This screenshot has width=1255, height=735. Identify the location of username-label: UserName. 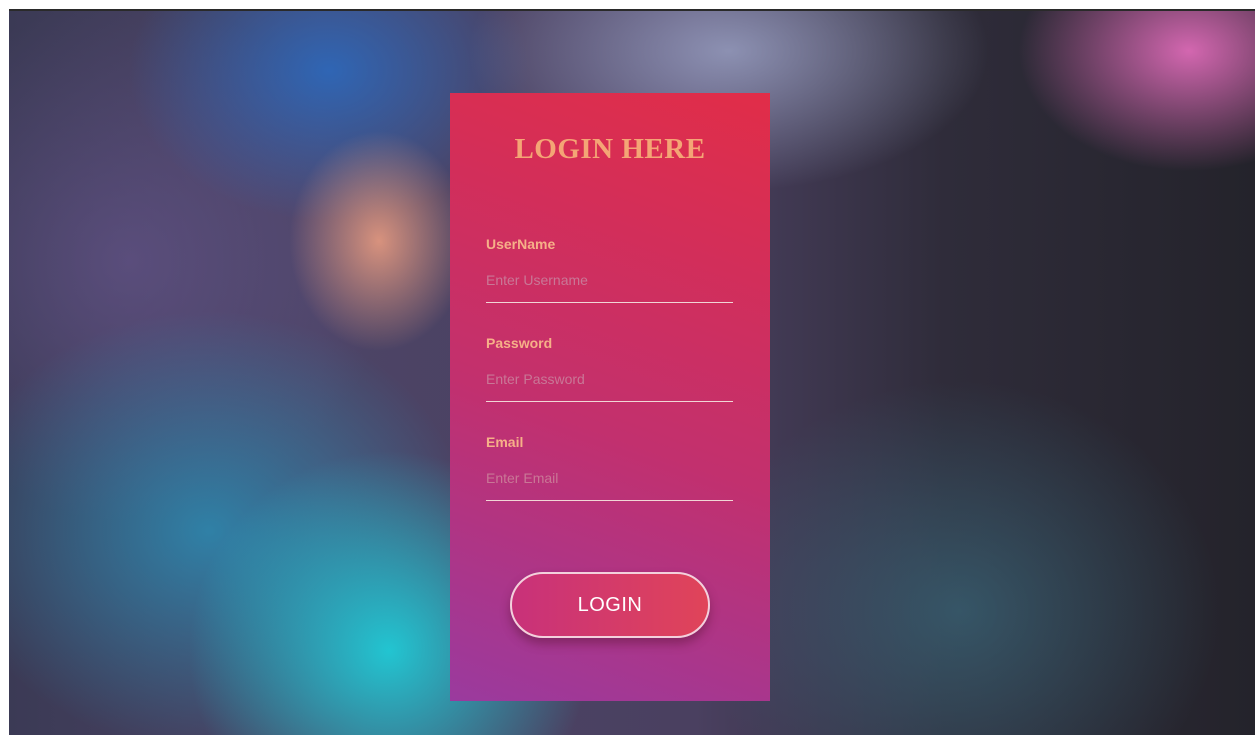
(521, 244).